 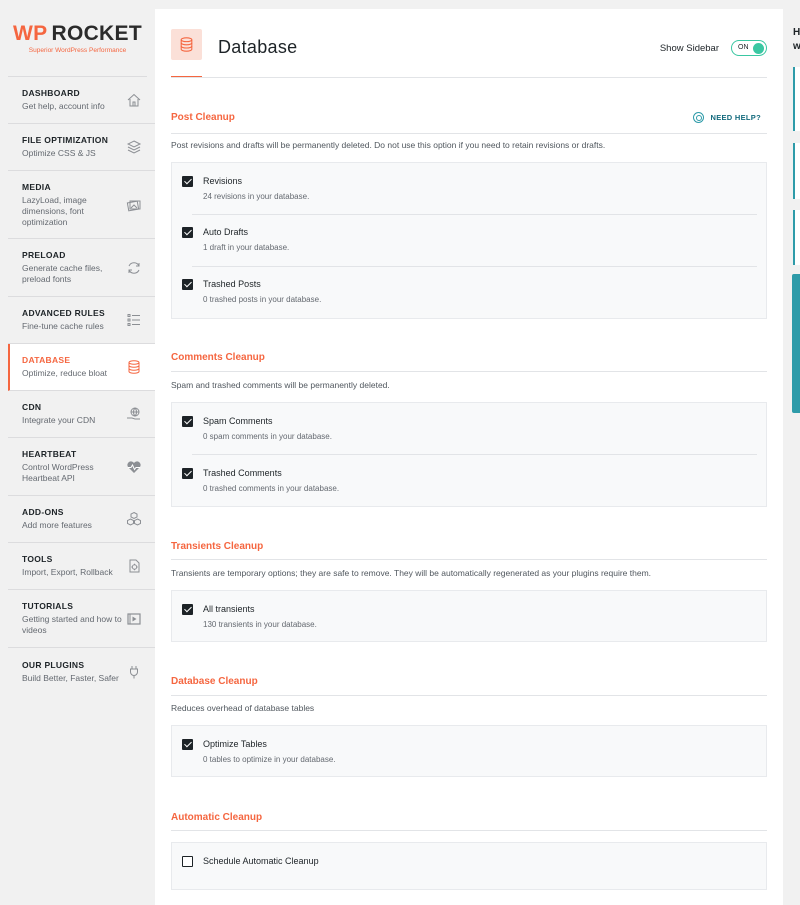 I want to click on show-sidebar-control: Show Sidebar ON, so click(x=713, y=48).